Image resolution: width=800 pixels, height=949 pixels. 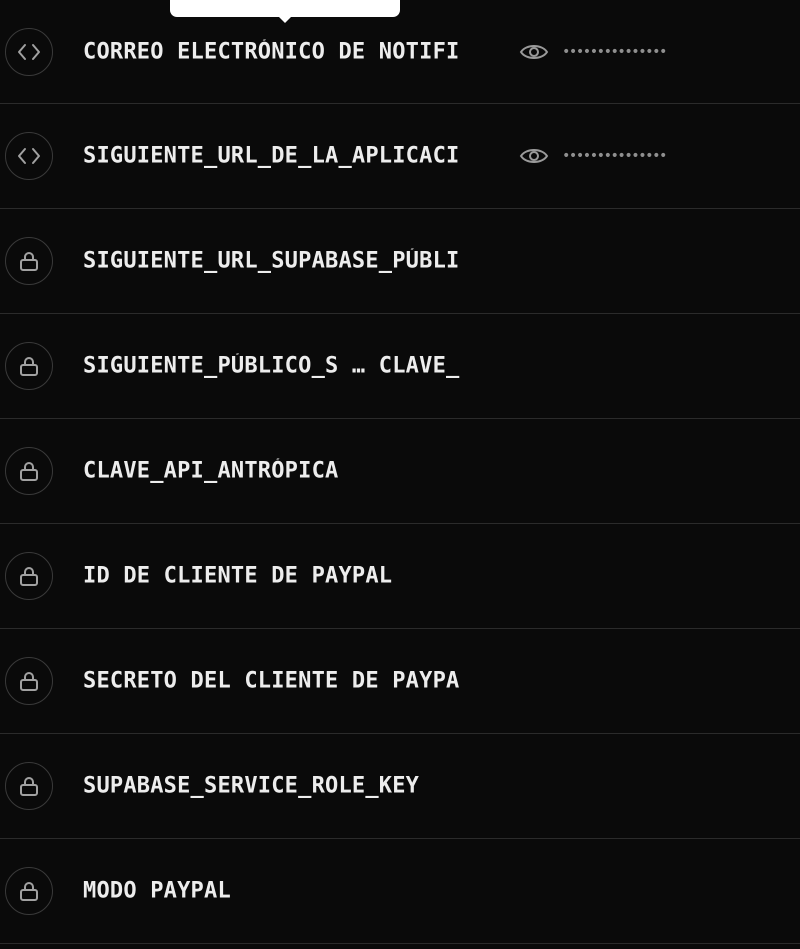 I want to click on variable-name: CORREO ELECTRÓNICO DE NOTIFI, so click(x=271, y=51).